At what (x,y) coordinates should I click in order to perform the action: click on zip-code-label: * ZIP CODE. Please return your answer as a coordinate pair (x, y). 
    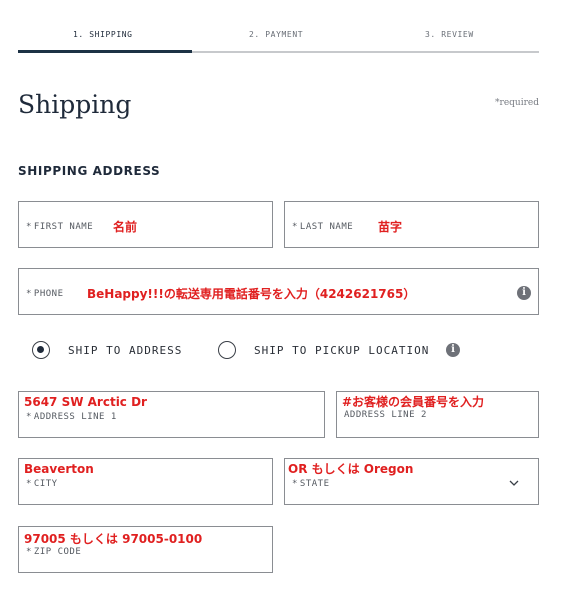
    Looking at the image, I should click on (54, 552).